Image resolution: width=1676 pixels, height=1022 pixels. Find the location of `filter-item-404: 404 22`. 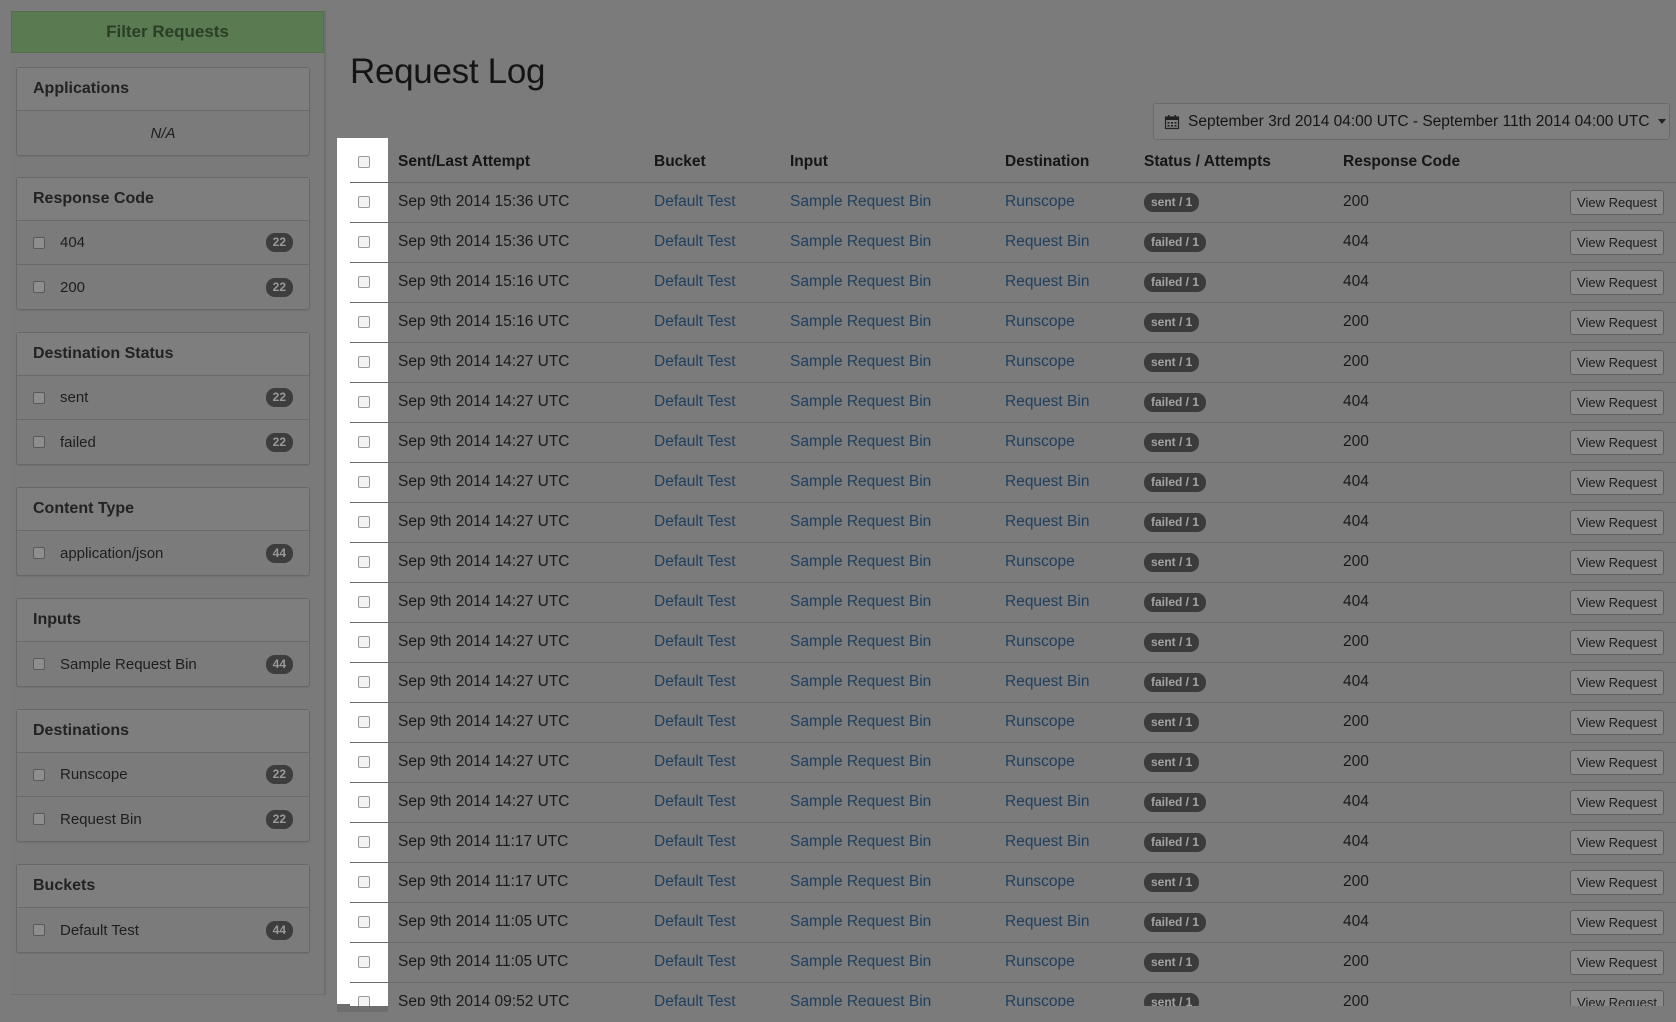

filter-item-404: 404 22 is located at coordinates (163, 243).